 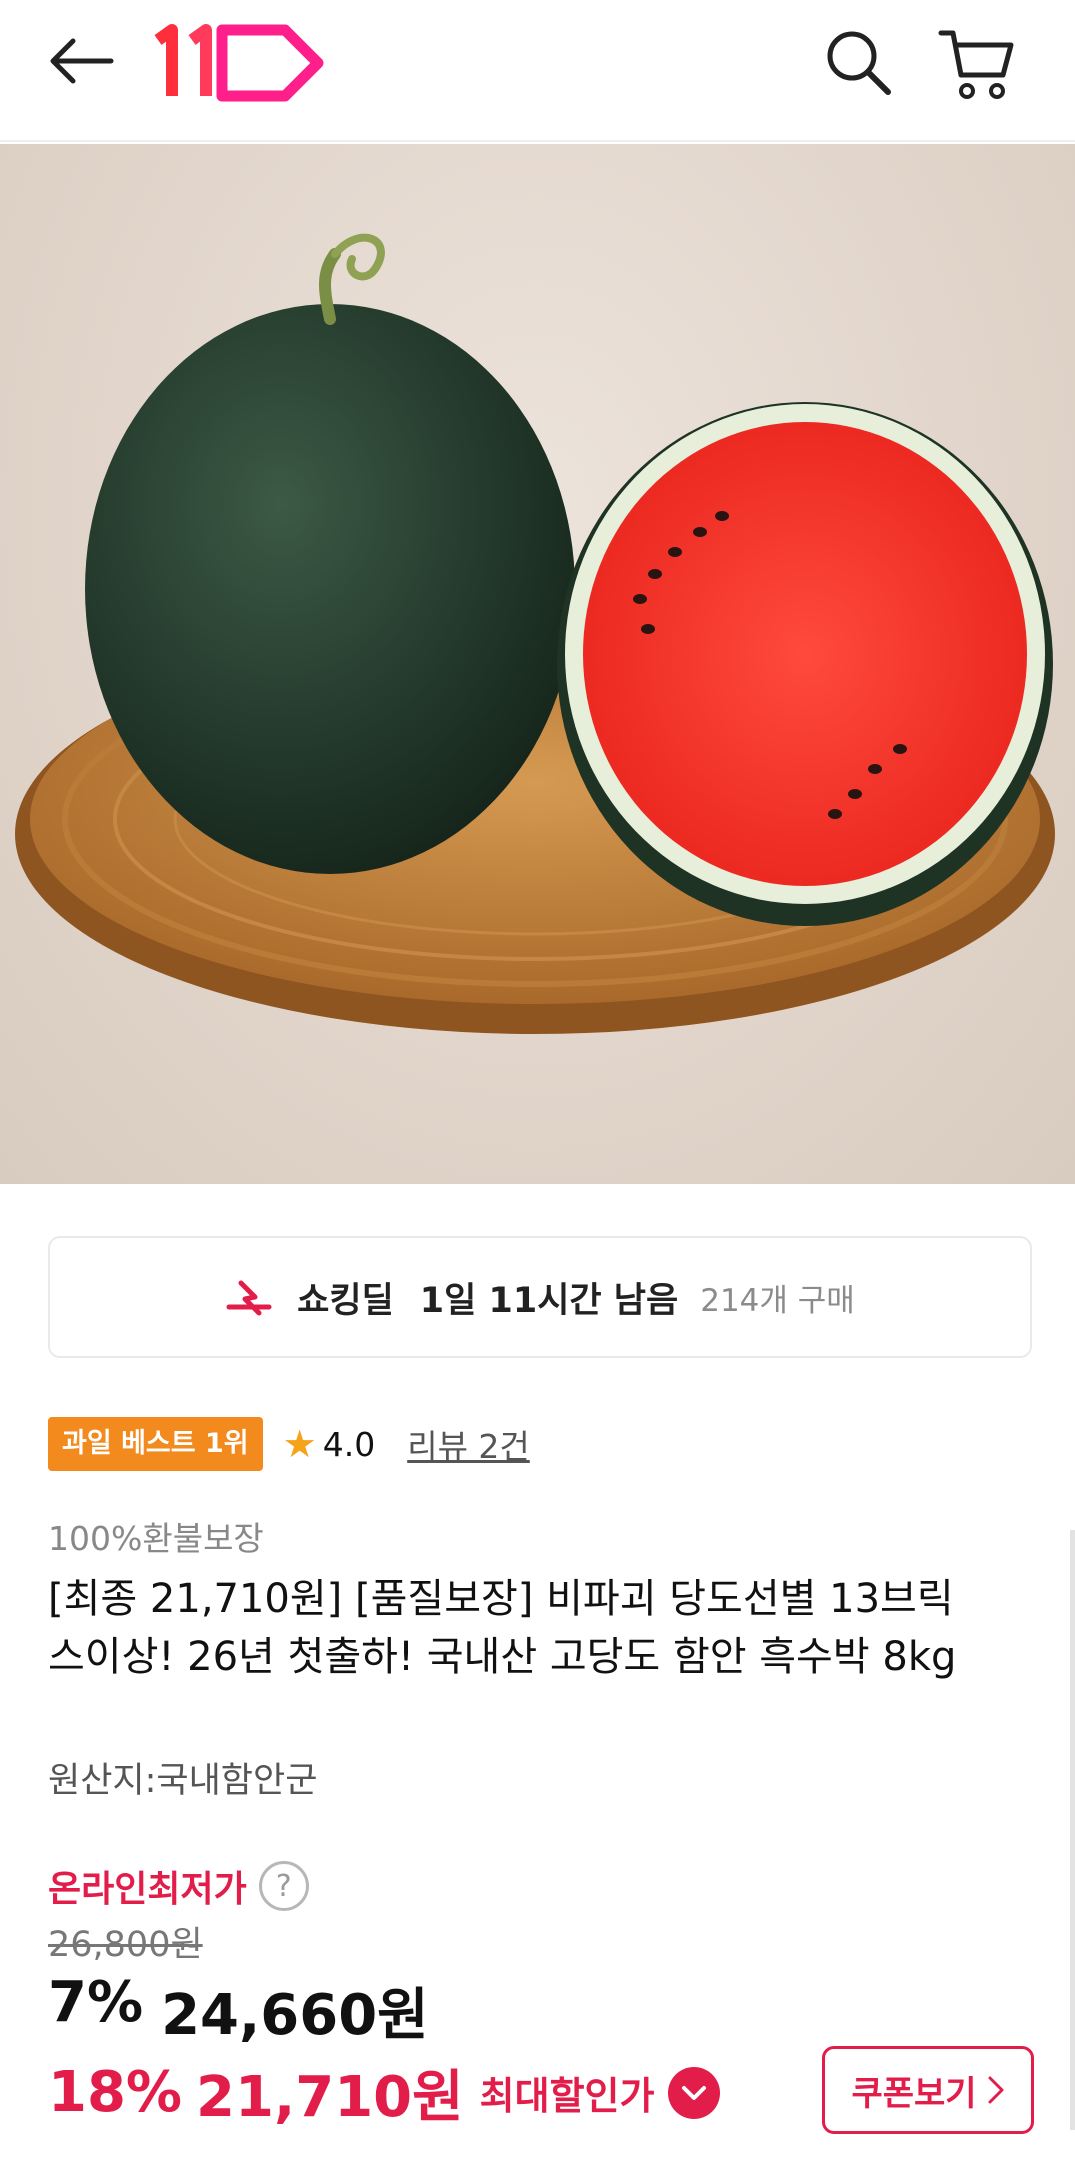 I want to click on cart-button, so click(x=977, y=63).